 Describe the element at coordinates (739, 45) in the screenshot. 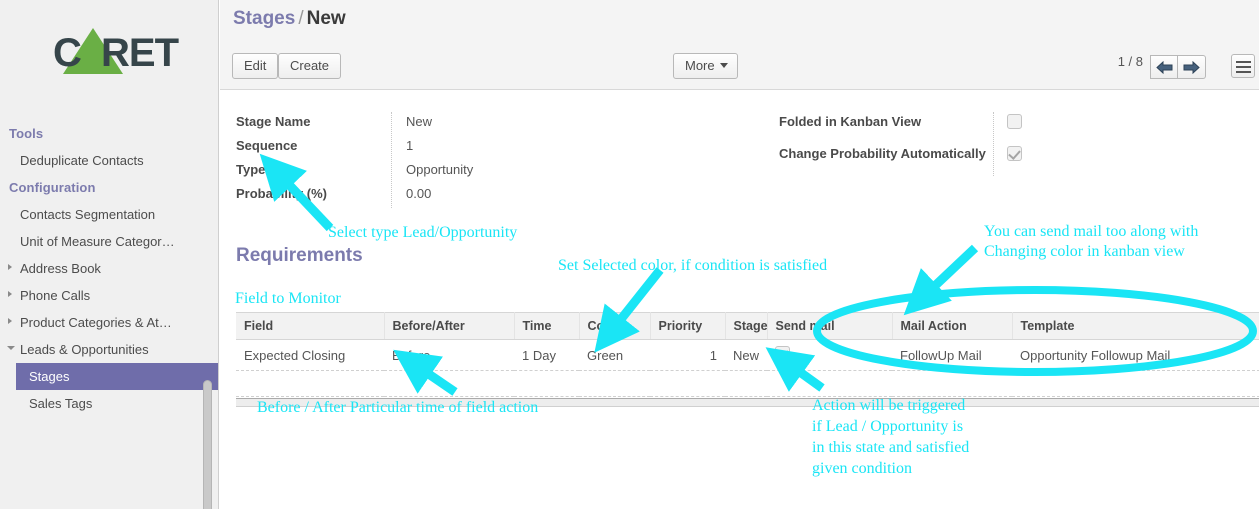

I see `top-control-panel: Stages / New Edit Create More 1 / 8` at that location.